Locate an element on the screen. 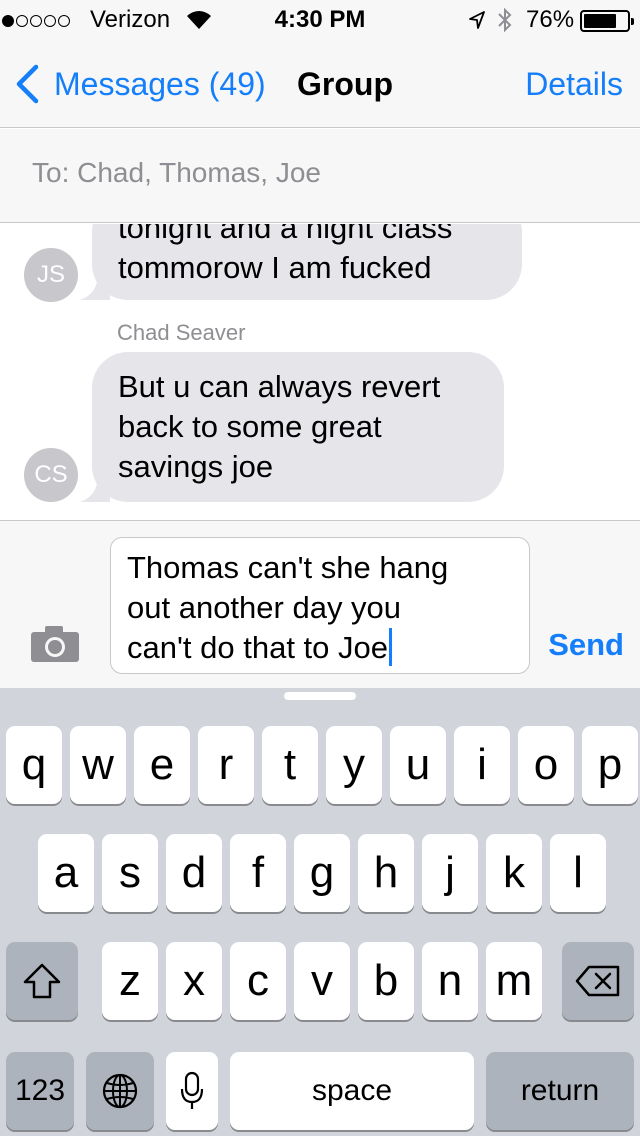  key-u: u is located at coordinates (418, 765).